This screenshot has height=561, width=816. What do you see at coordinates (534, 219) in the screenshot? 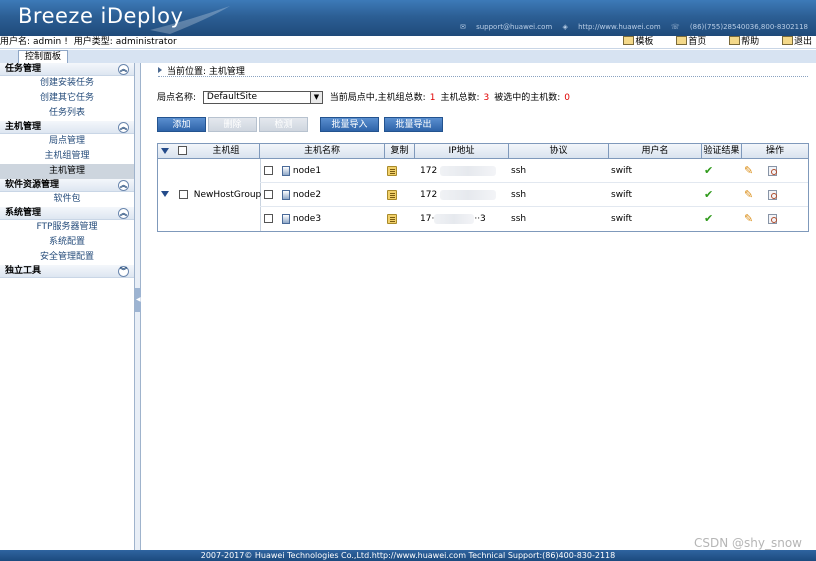
I see `table-row: node3 17· ··3 ssh swift ✔ ✎` at bounding box center [534, 219].